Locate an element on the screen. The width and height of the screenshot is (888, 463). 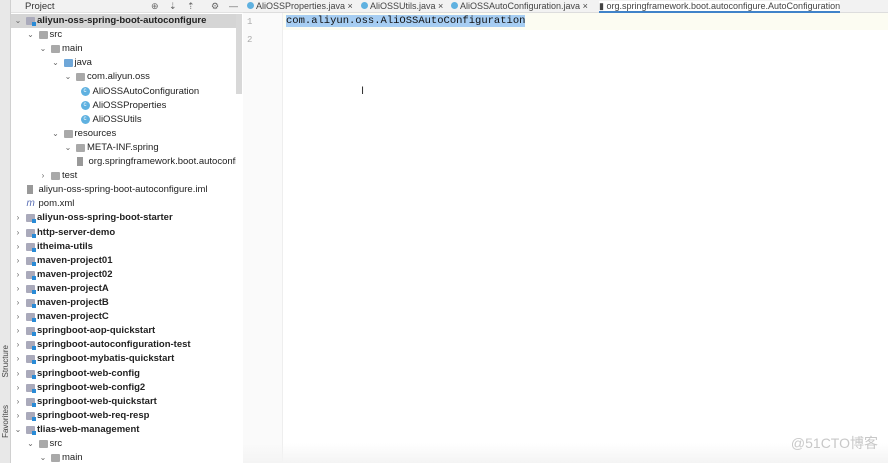
expand-all-icon: ⇣ is located at coordinates (173, 6).